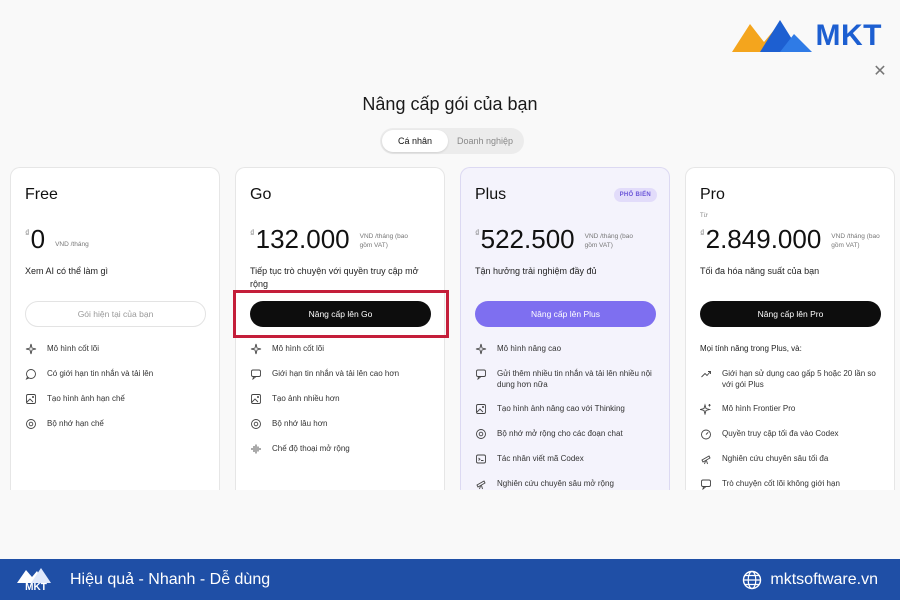  What do you see at coordinates (760, 271) in the screenshot?
I see `plan-tagline: Tối đa hóa năng suất của bạn` at bounding box center [760, 271].